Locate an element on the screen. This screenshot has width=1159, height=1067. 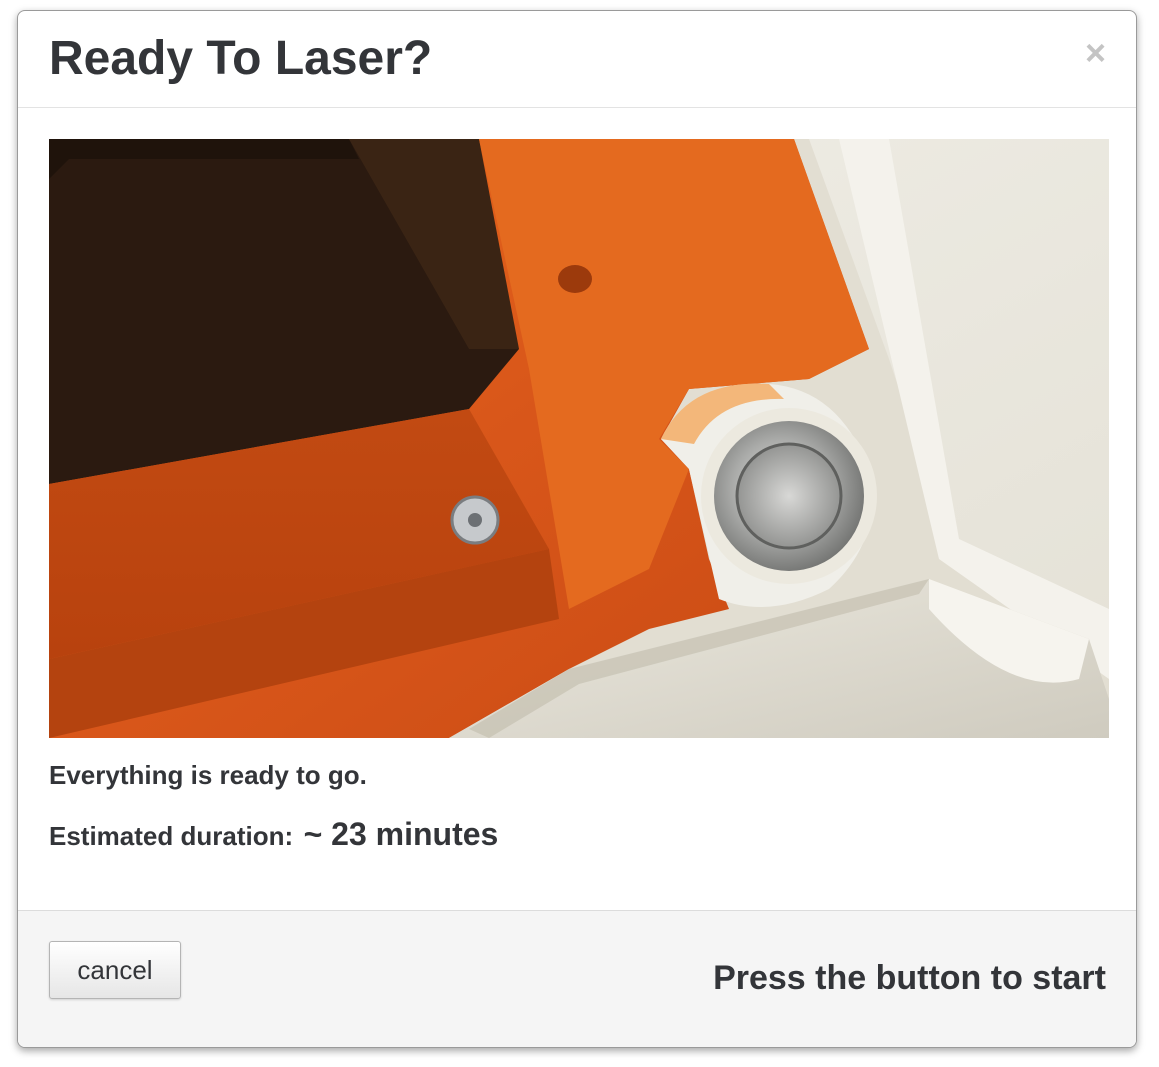
estimated-duration: Estimated duration: ~ 23 minutes is located at coordinates (273, 834).